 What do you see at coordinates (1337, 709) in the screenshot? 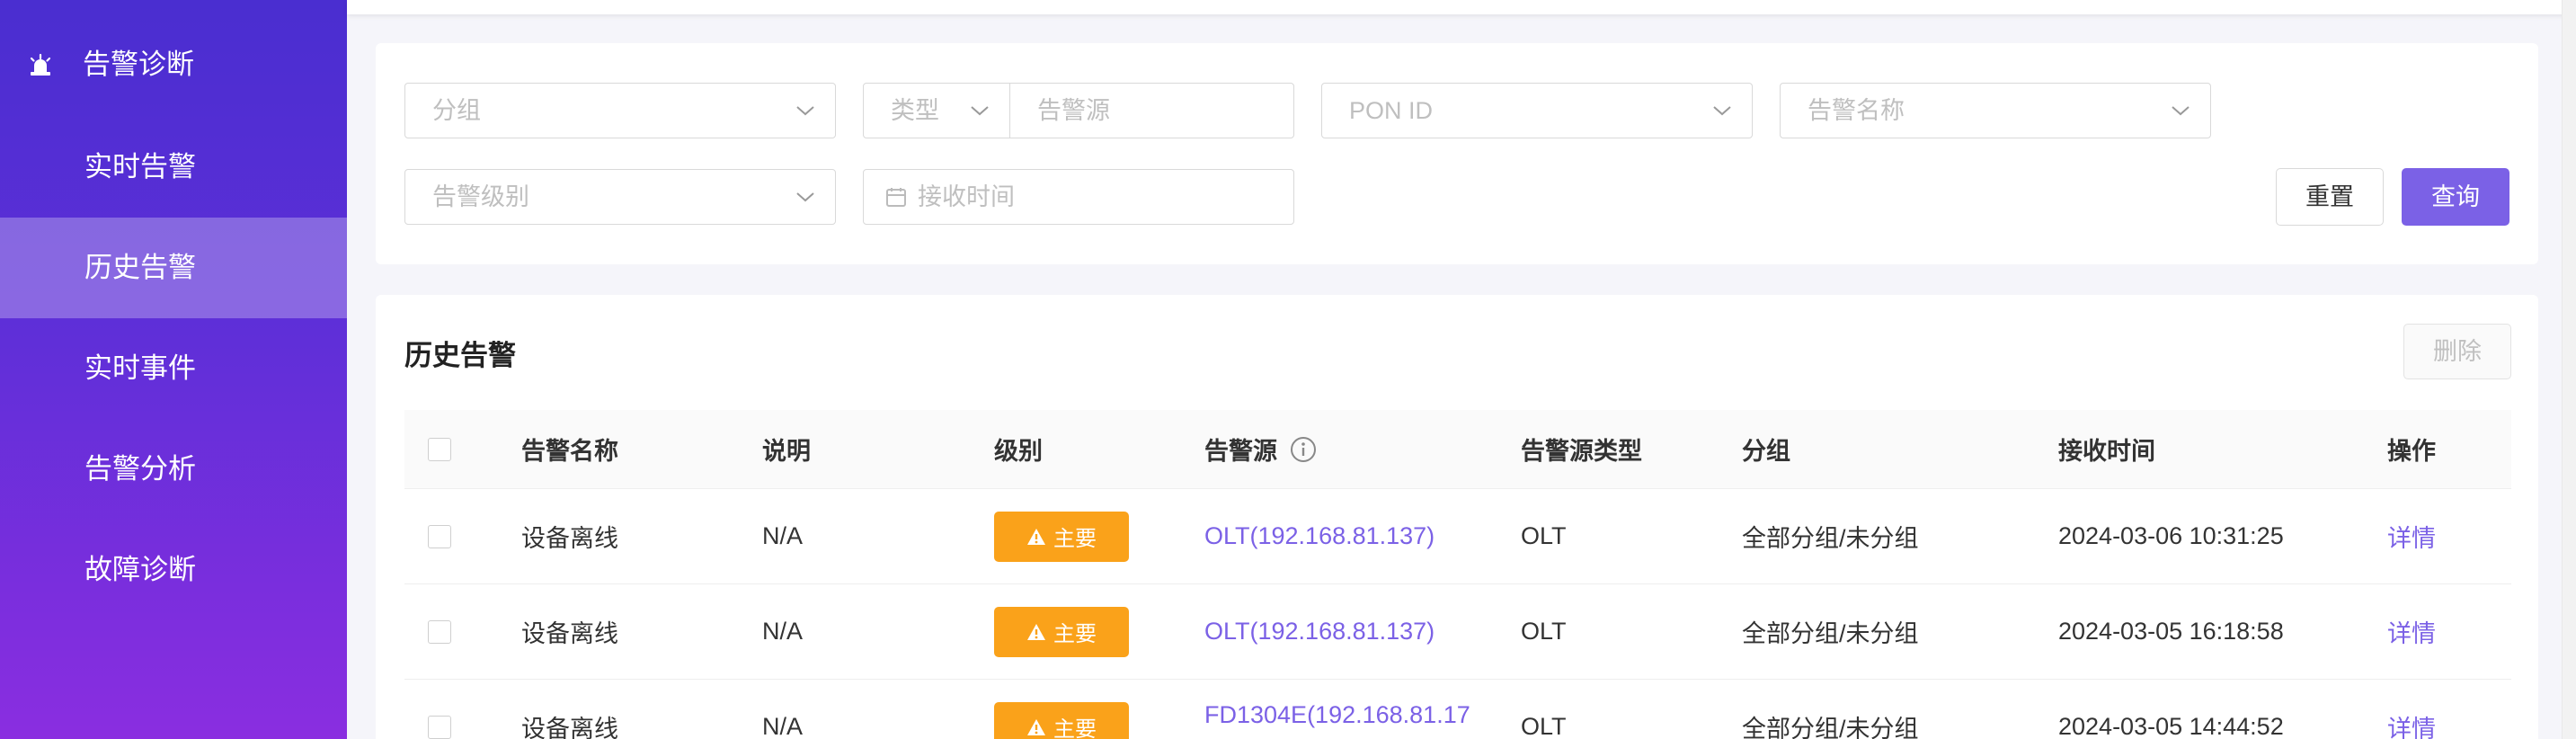
I see `row-source-link: FD1304E(192.168.81.17` at bounding box center [1337, 709].